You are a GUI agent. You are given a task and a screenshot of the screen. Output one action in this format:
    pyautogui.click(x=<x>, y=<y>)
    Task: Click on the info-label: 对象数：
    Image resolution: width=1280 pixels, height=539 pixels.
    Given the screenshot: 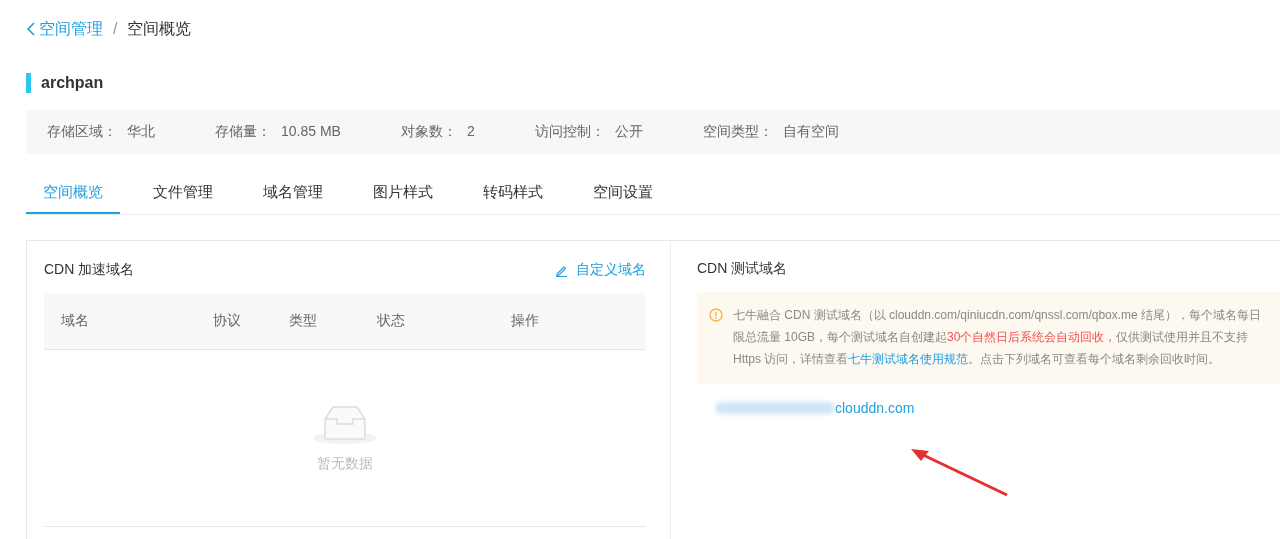 What is the action you would take?
    pyautogui.click(x=428, y=132)
    